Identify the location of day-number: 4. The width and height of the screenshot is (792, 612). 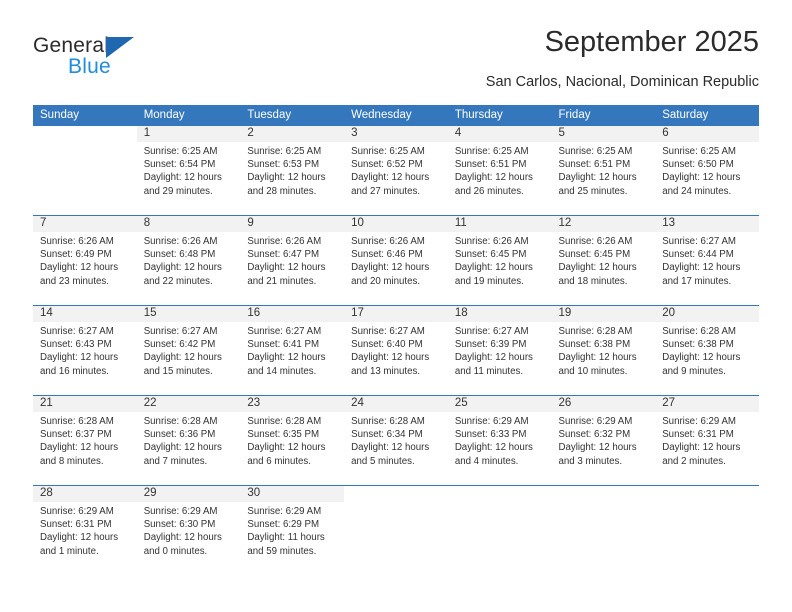
(499, 134).